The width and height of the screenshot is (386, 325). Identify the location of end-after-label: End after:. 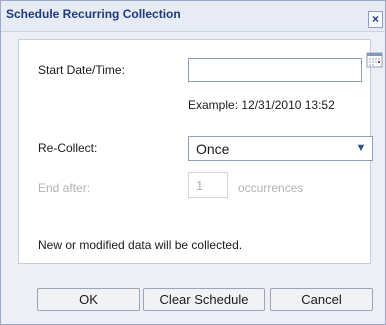
(64, 188).